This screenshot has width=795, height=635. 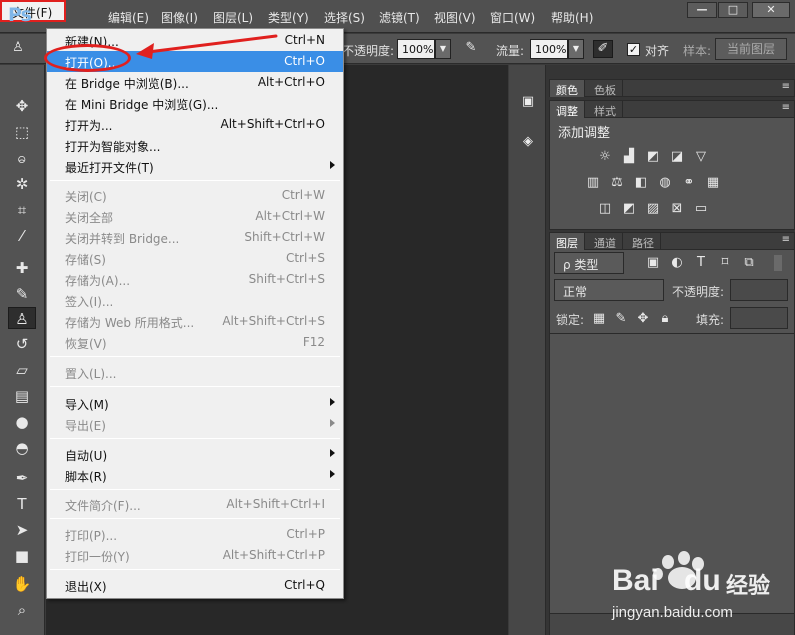 What do you see at coordinates (195, 424) in the screenshot?
I see `menu-item-export: 导出(E)` at bounding box center [195, 424].